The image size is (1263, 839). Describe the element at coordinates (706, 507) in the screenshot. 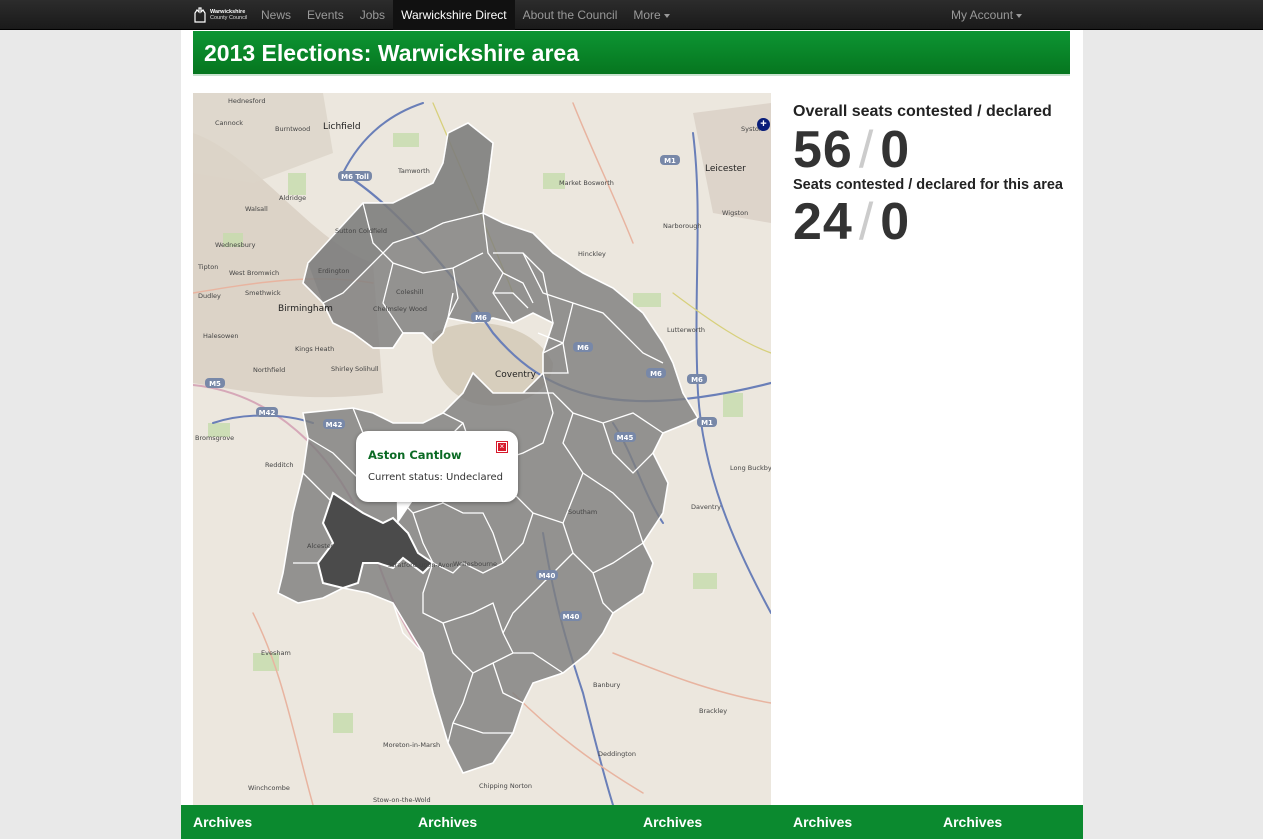

I see `svg-text: Daventry` at that location.